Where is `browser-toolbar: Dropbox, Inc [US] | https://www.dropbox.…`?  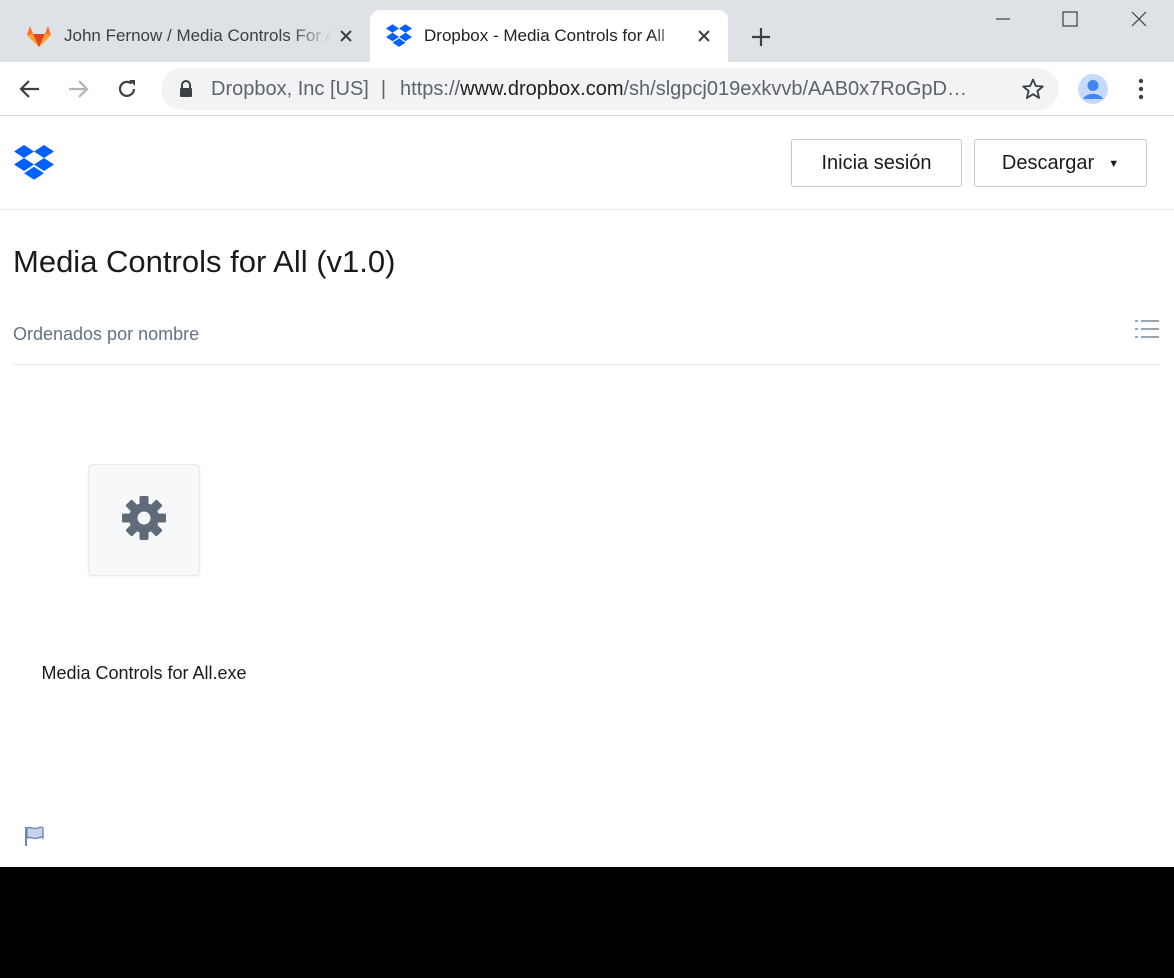 browser-toolbar: Dropbox, Inc [US] | https://www.dropbox.… is located at coordinates (587, 89).